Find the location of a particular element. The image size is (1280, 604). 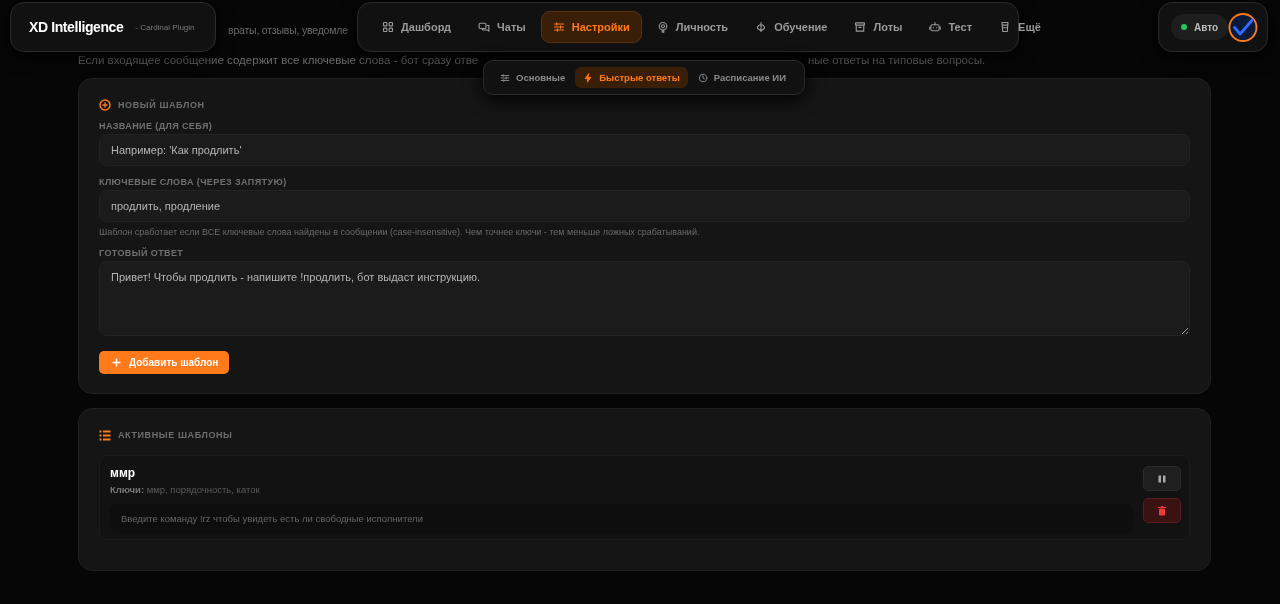

sub-tab: Расписание ИИ is located at coordinates (741, 77).